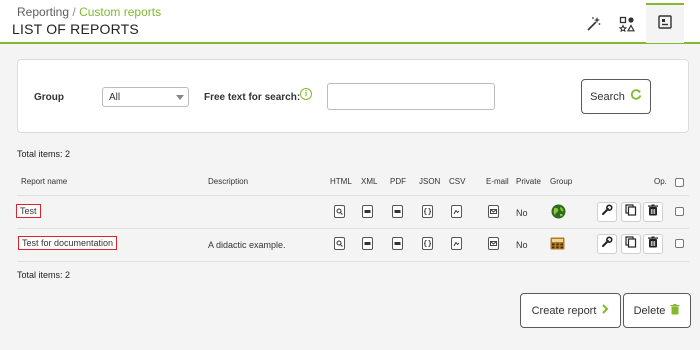  I want to click on group-label: Group, so click(49, 97).